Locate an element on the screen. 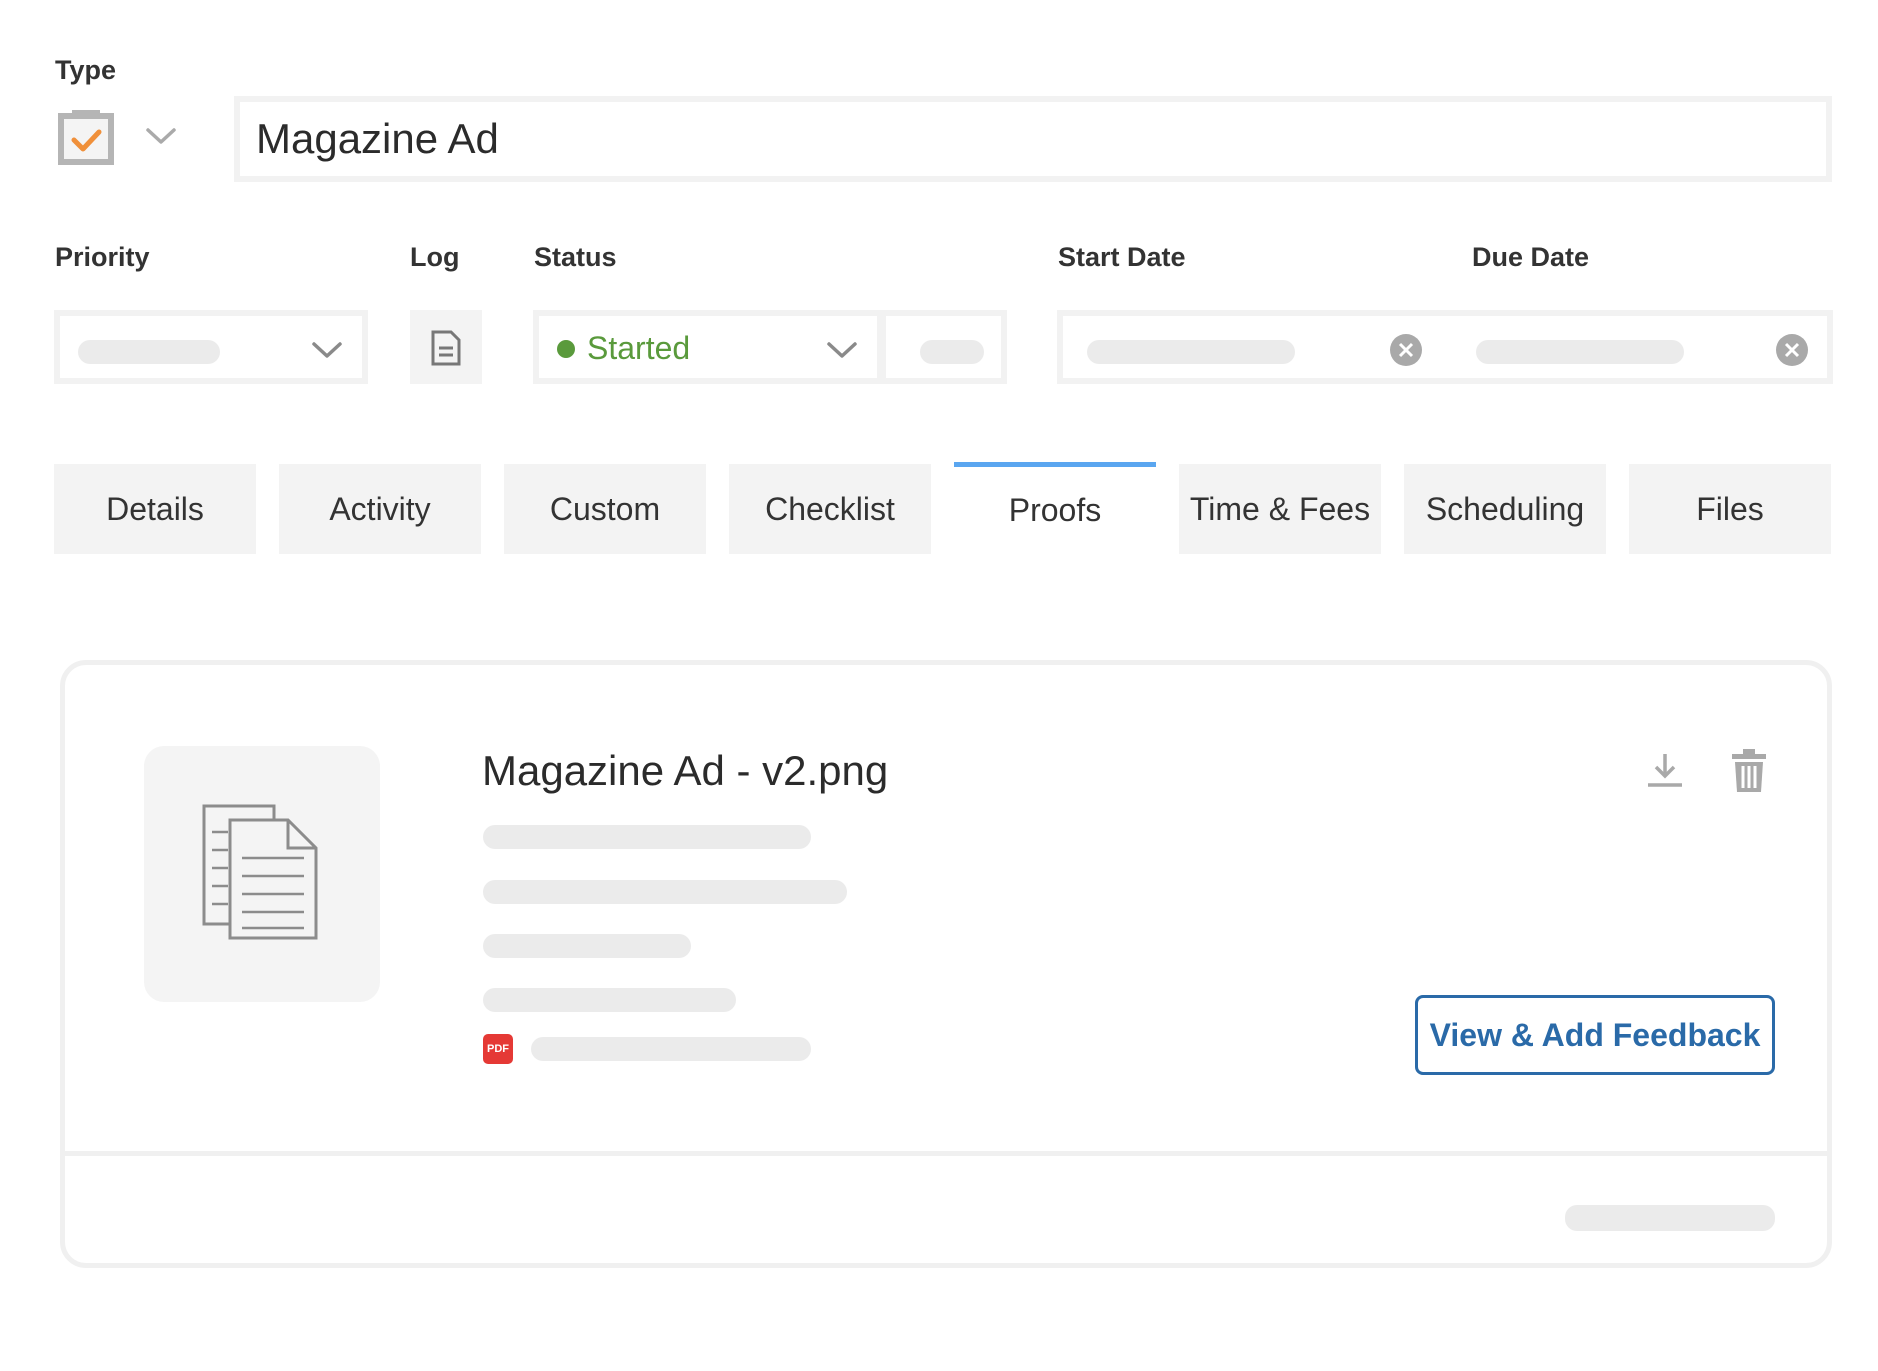  file-thumbnail is located at coordinates (262, 874).